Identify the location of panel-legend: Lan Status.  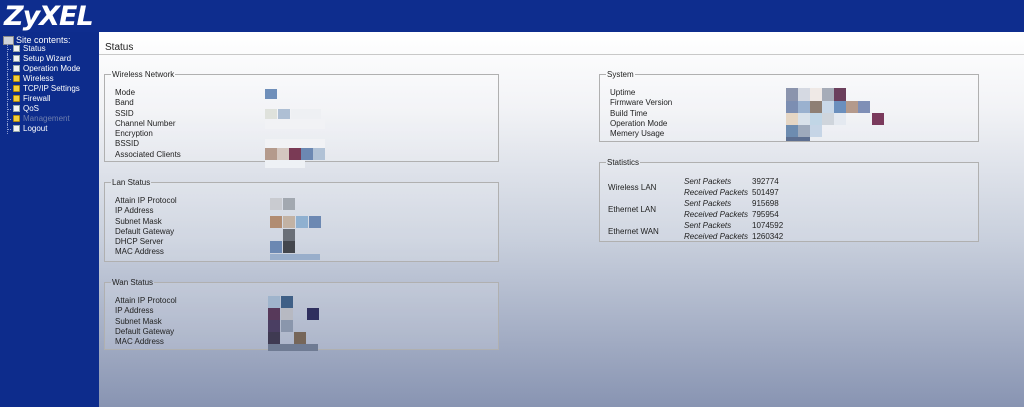
(131, 182).